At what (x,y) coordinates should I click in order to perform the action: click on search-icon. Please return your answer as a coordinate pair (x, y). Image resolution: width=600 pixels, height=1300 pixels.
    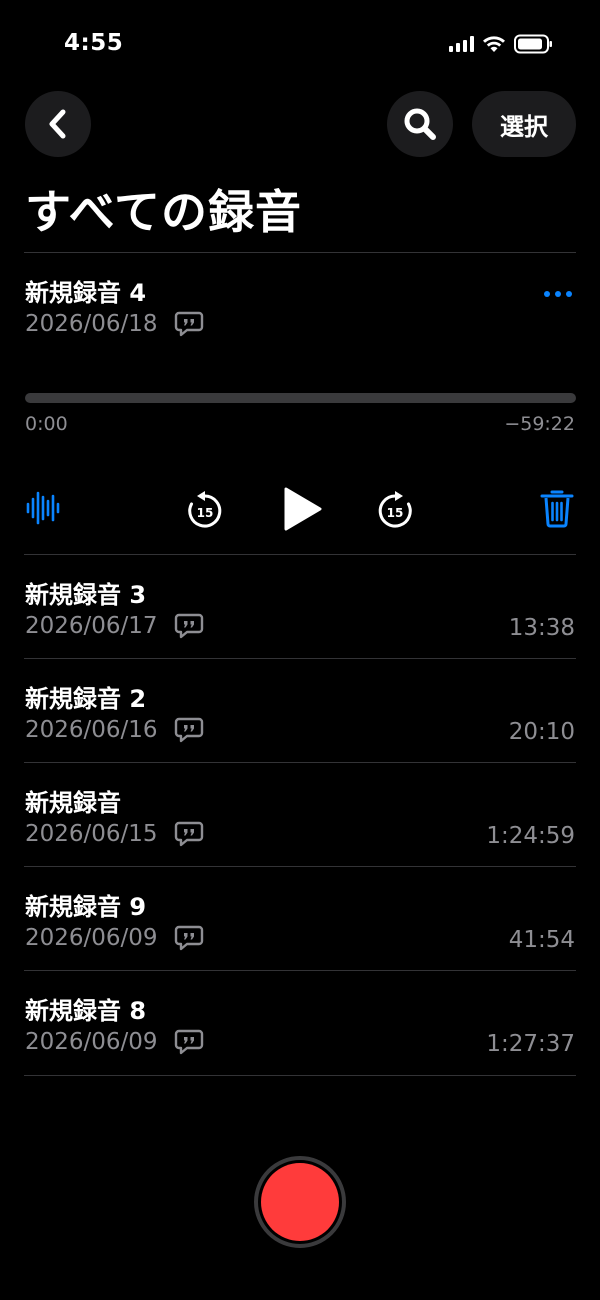
    Looking at the image, I should click on (420, 124).